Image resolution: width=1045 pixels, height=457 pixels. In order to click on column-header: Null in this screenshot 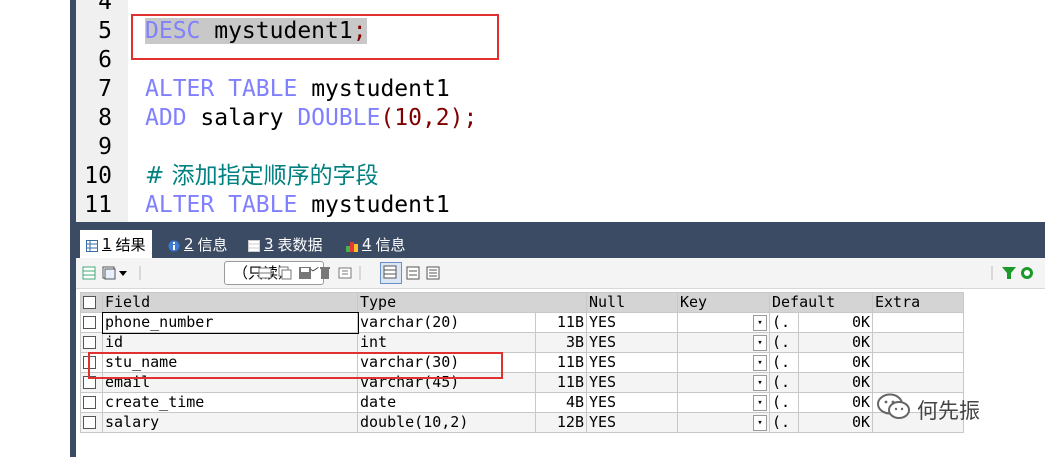, I will do `click(632, 302)`.